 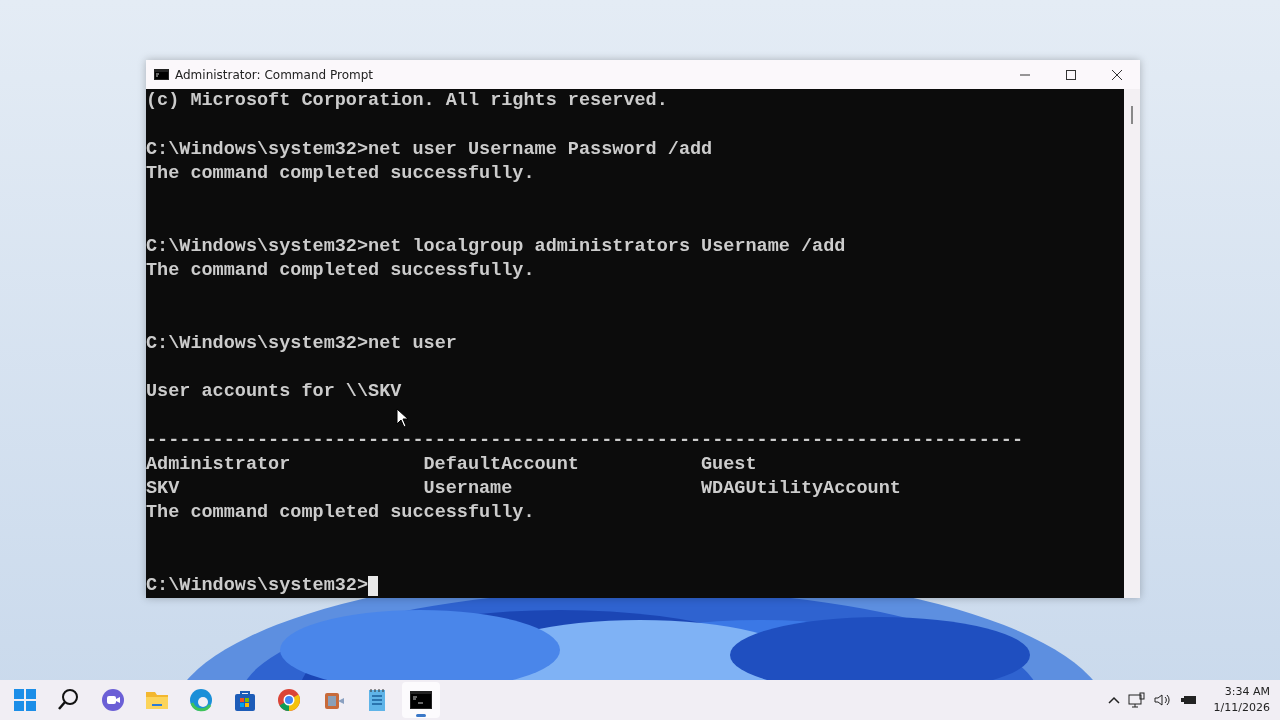 What do you see at coordinates (1071, 74) in the screenshot?
I see `maximize-icon` at bounding box center [1071, 74].